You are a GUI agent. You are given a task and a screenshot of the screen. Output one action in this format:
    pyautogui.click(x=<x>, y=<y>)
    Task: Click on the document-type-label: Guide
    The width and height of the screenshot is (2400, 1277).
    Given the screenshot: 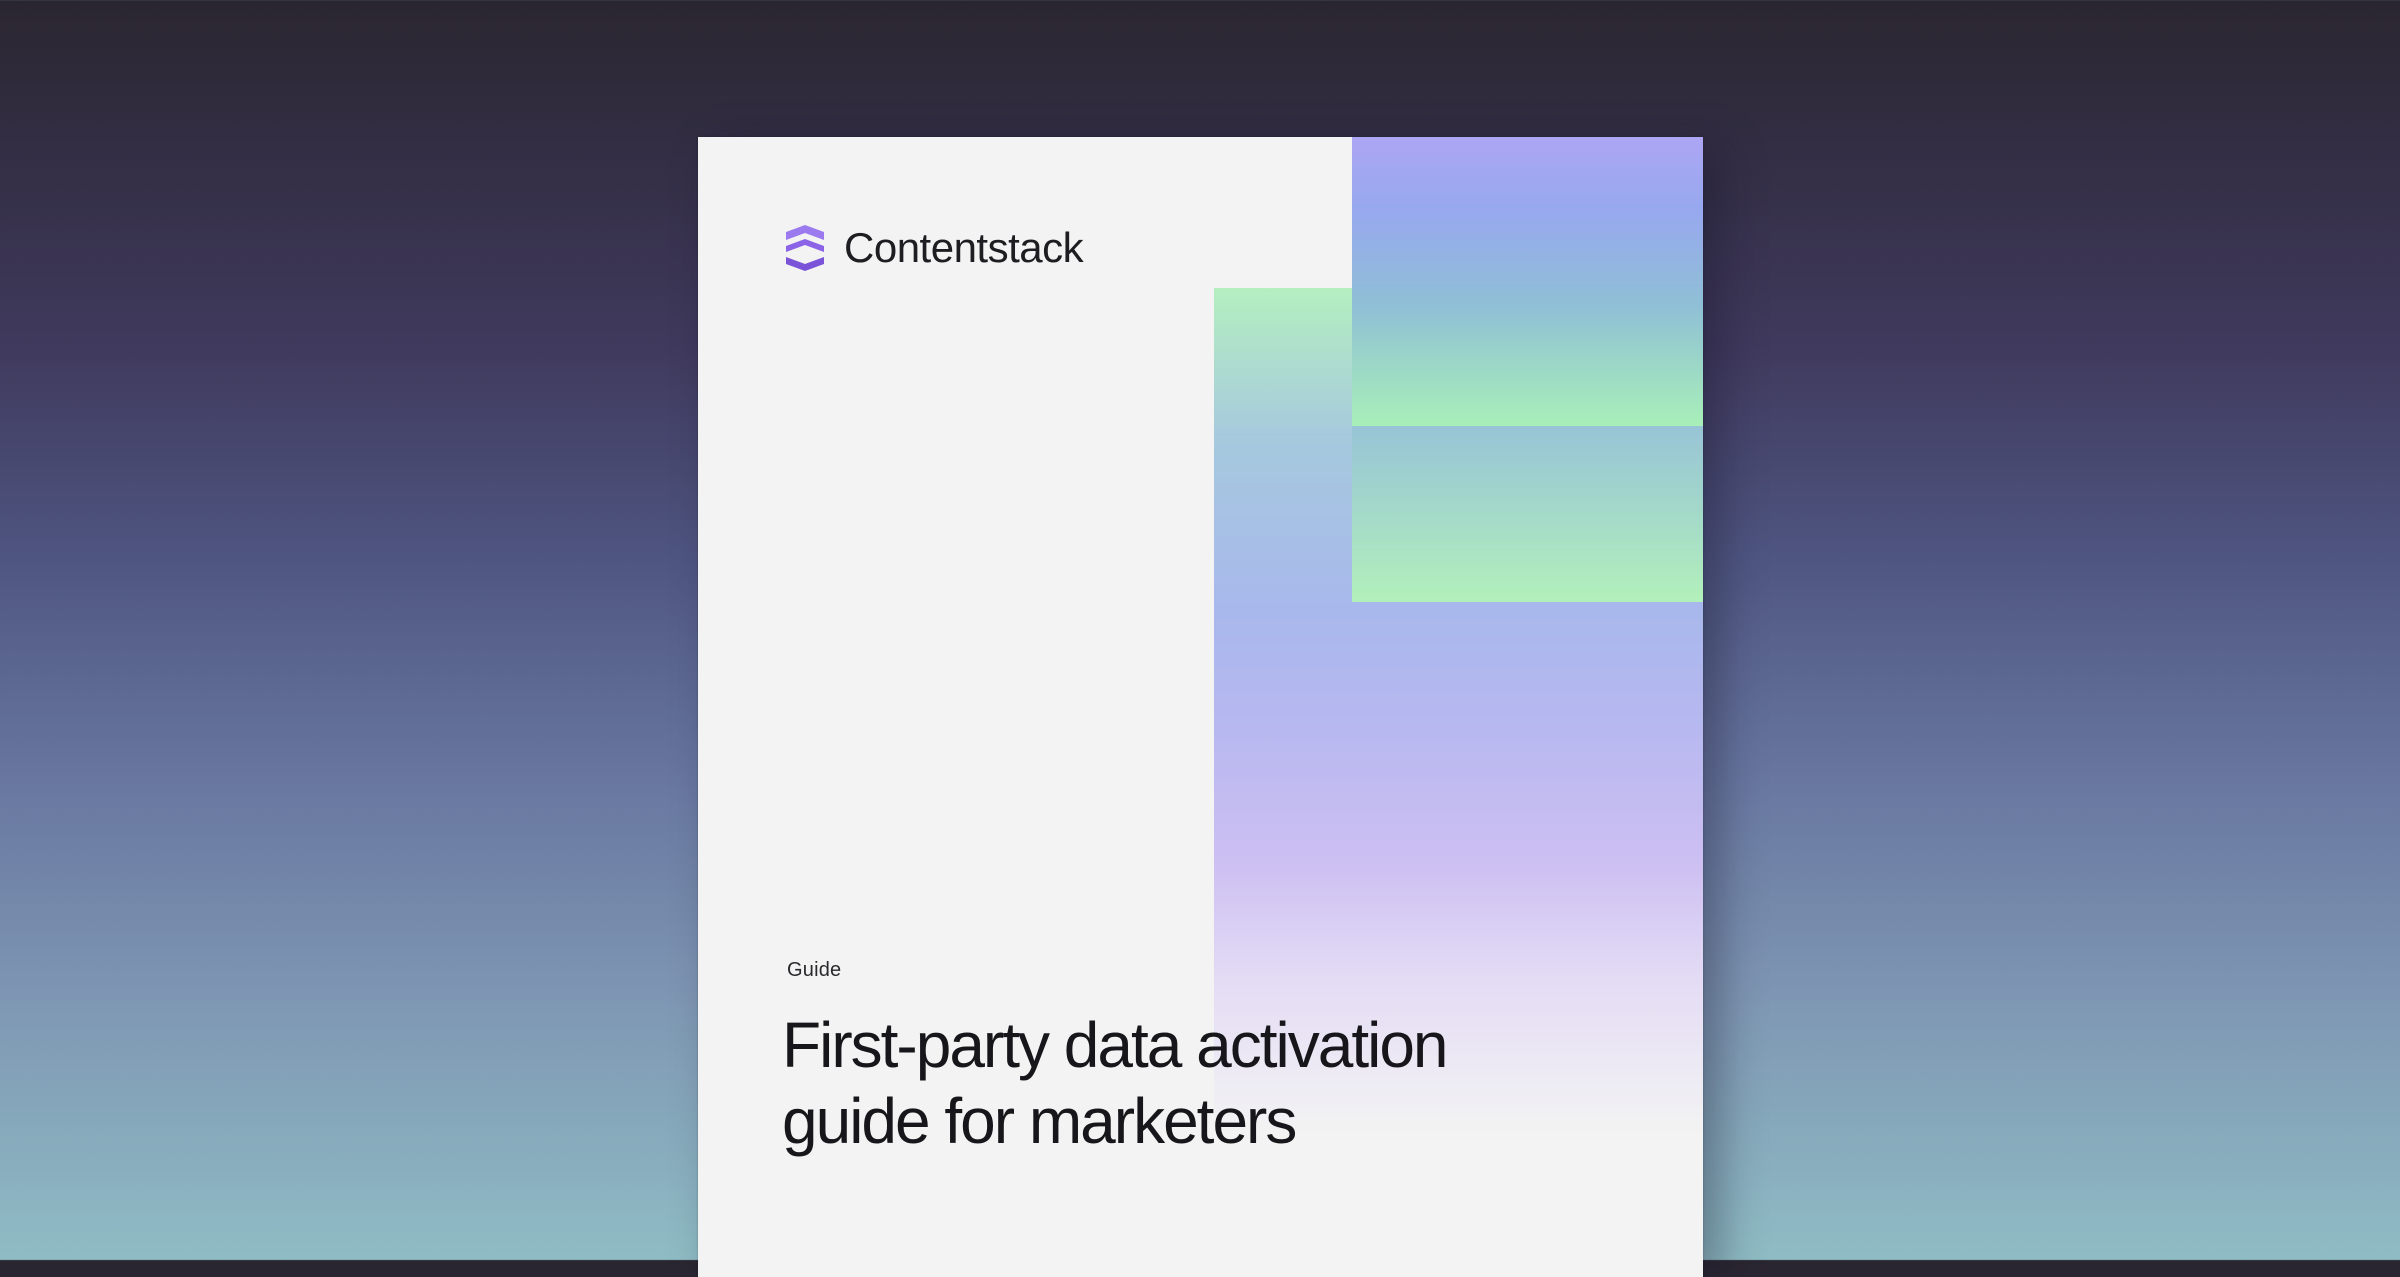 What is the action you would take?
    pyautogui.click(x=814, y=970)
    